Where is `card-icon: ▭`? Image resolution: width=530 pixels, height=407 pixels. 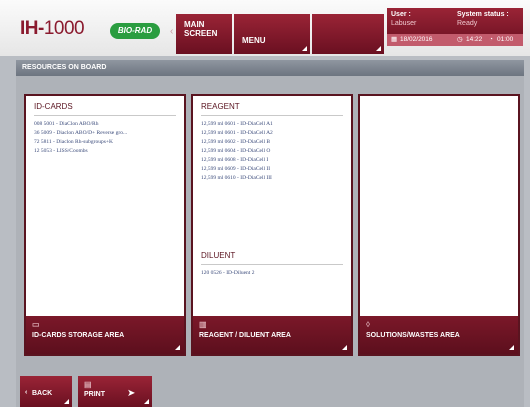
card-icon: ▭ is located at coordinates (36, 324).